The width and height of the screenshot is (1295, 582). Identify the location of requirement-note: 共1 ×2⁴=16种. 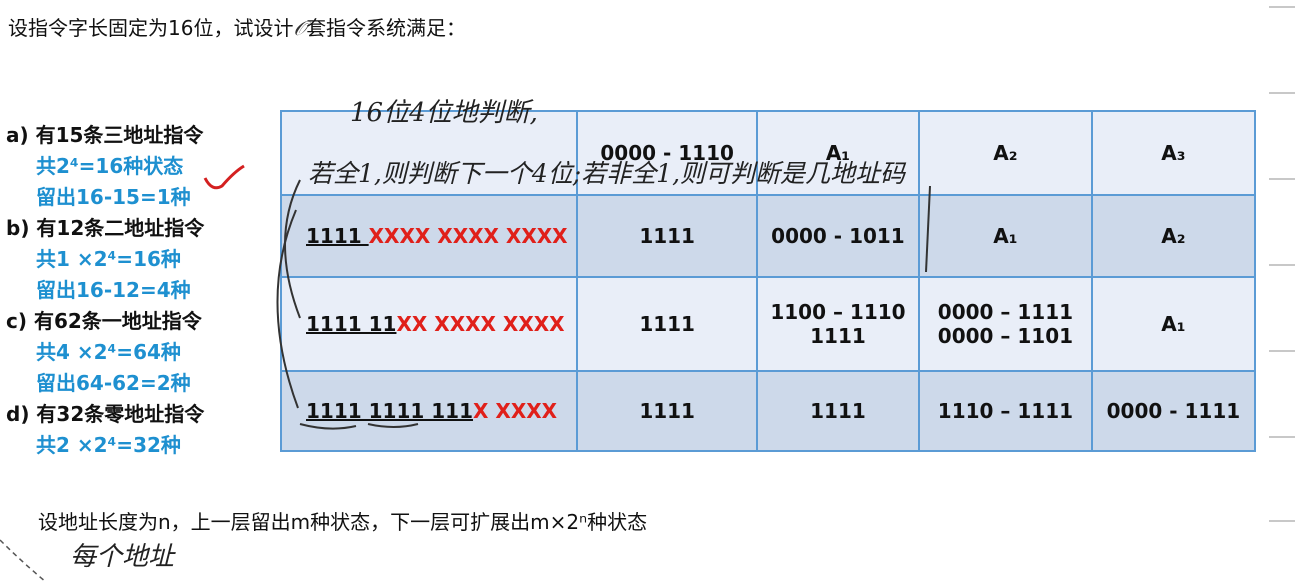
(108, 259).